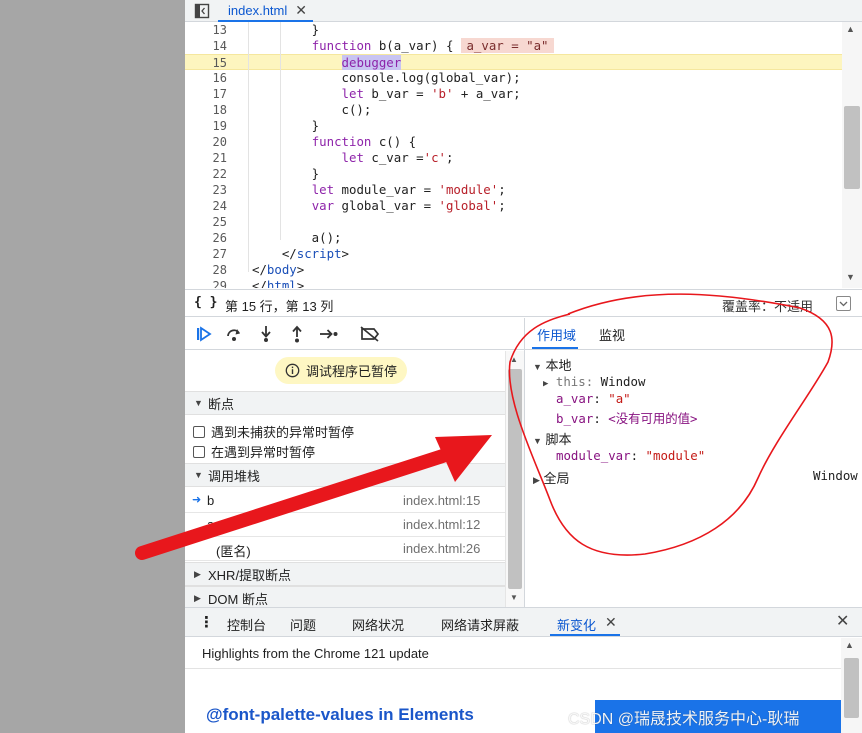 The width and height of the screenshot is (862, 733). I want to click on resume-icon, so click(204, 334).